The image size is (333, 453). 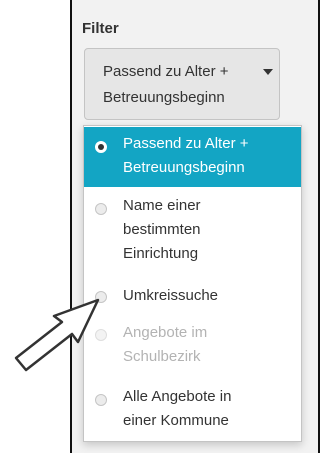 I want to click on caret-down-icon, so click(x=268, y=72).